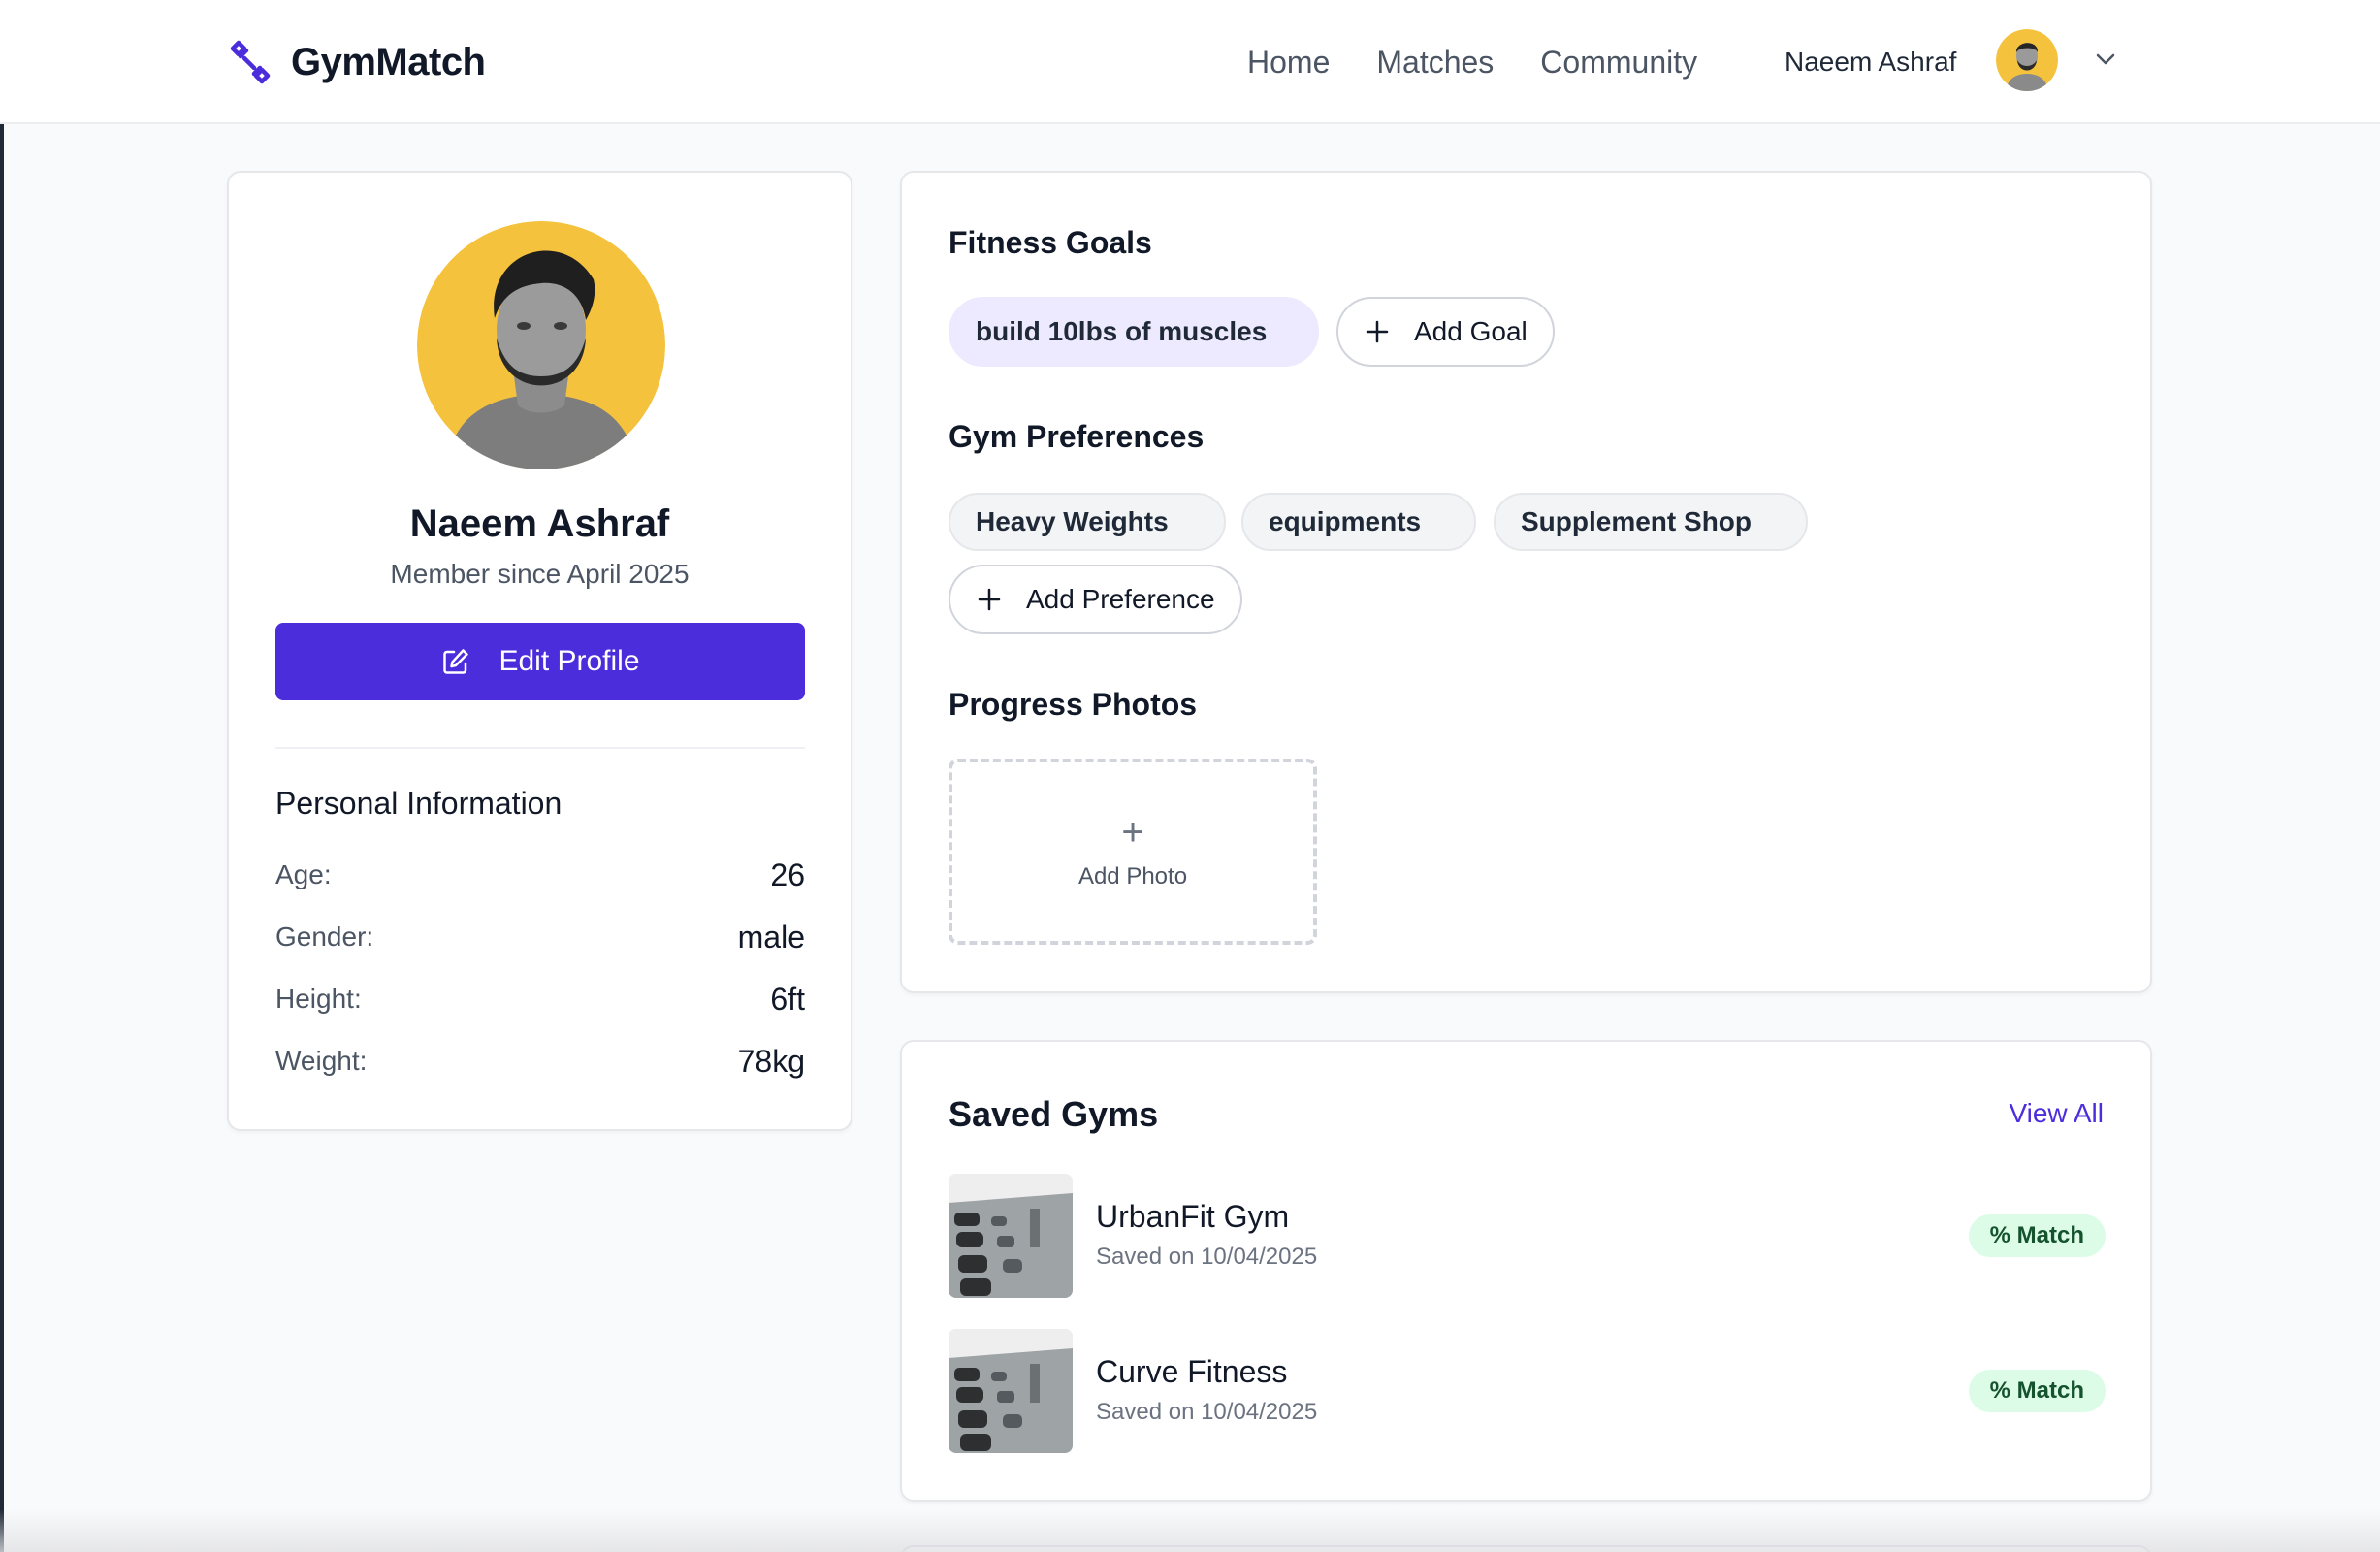  I want to click on progress-photos-title: Progress Photos, so click(1073, 704).